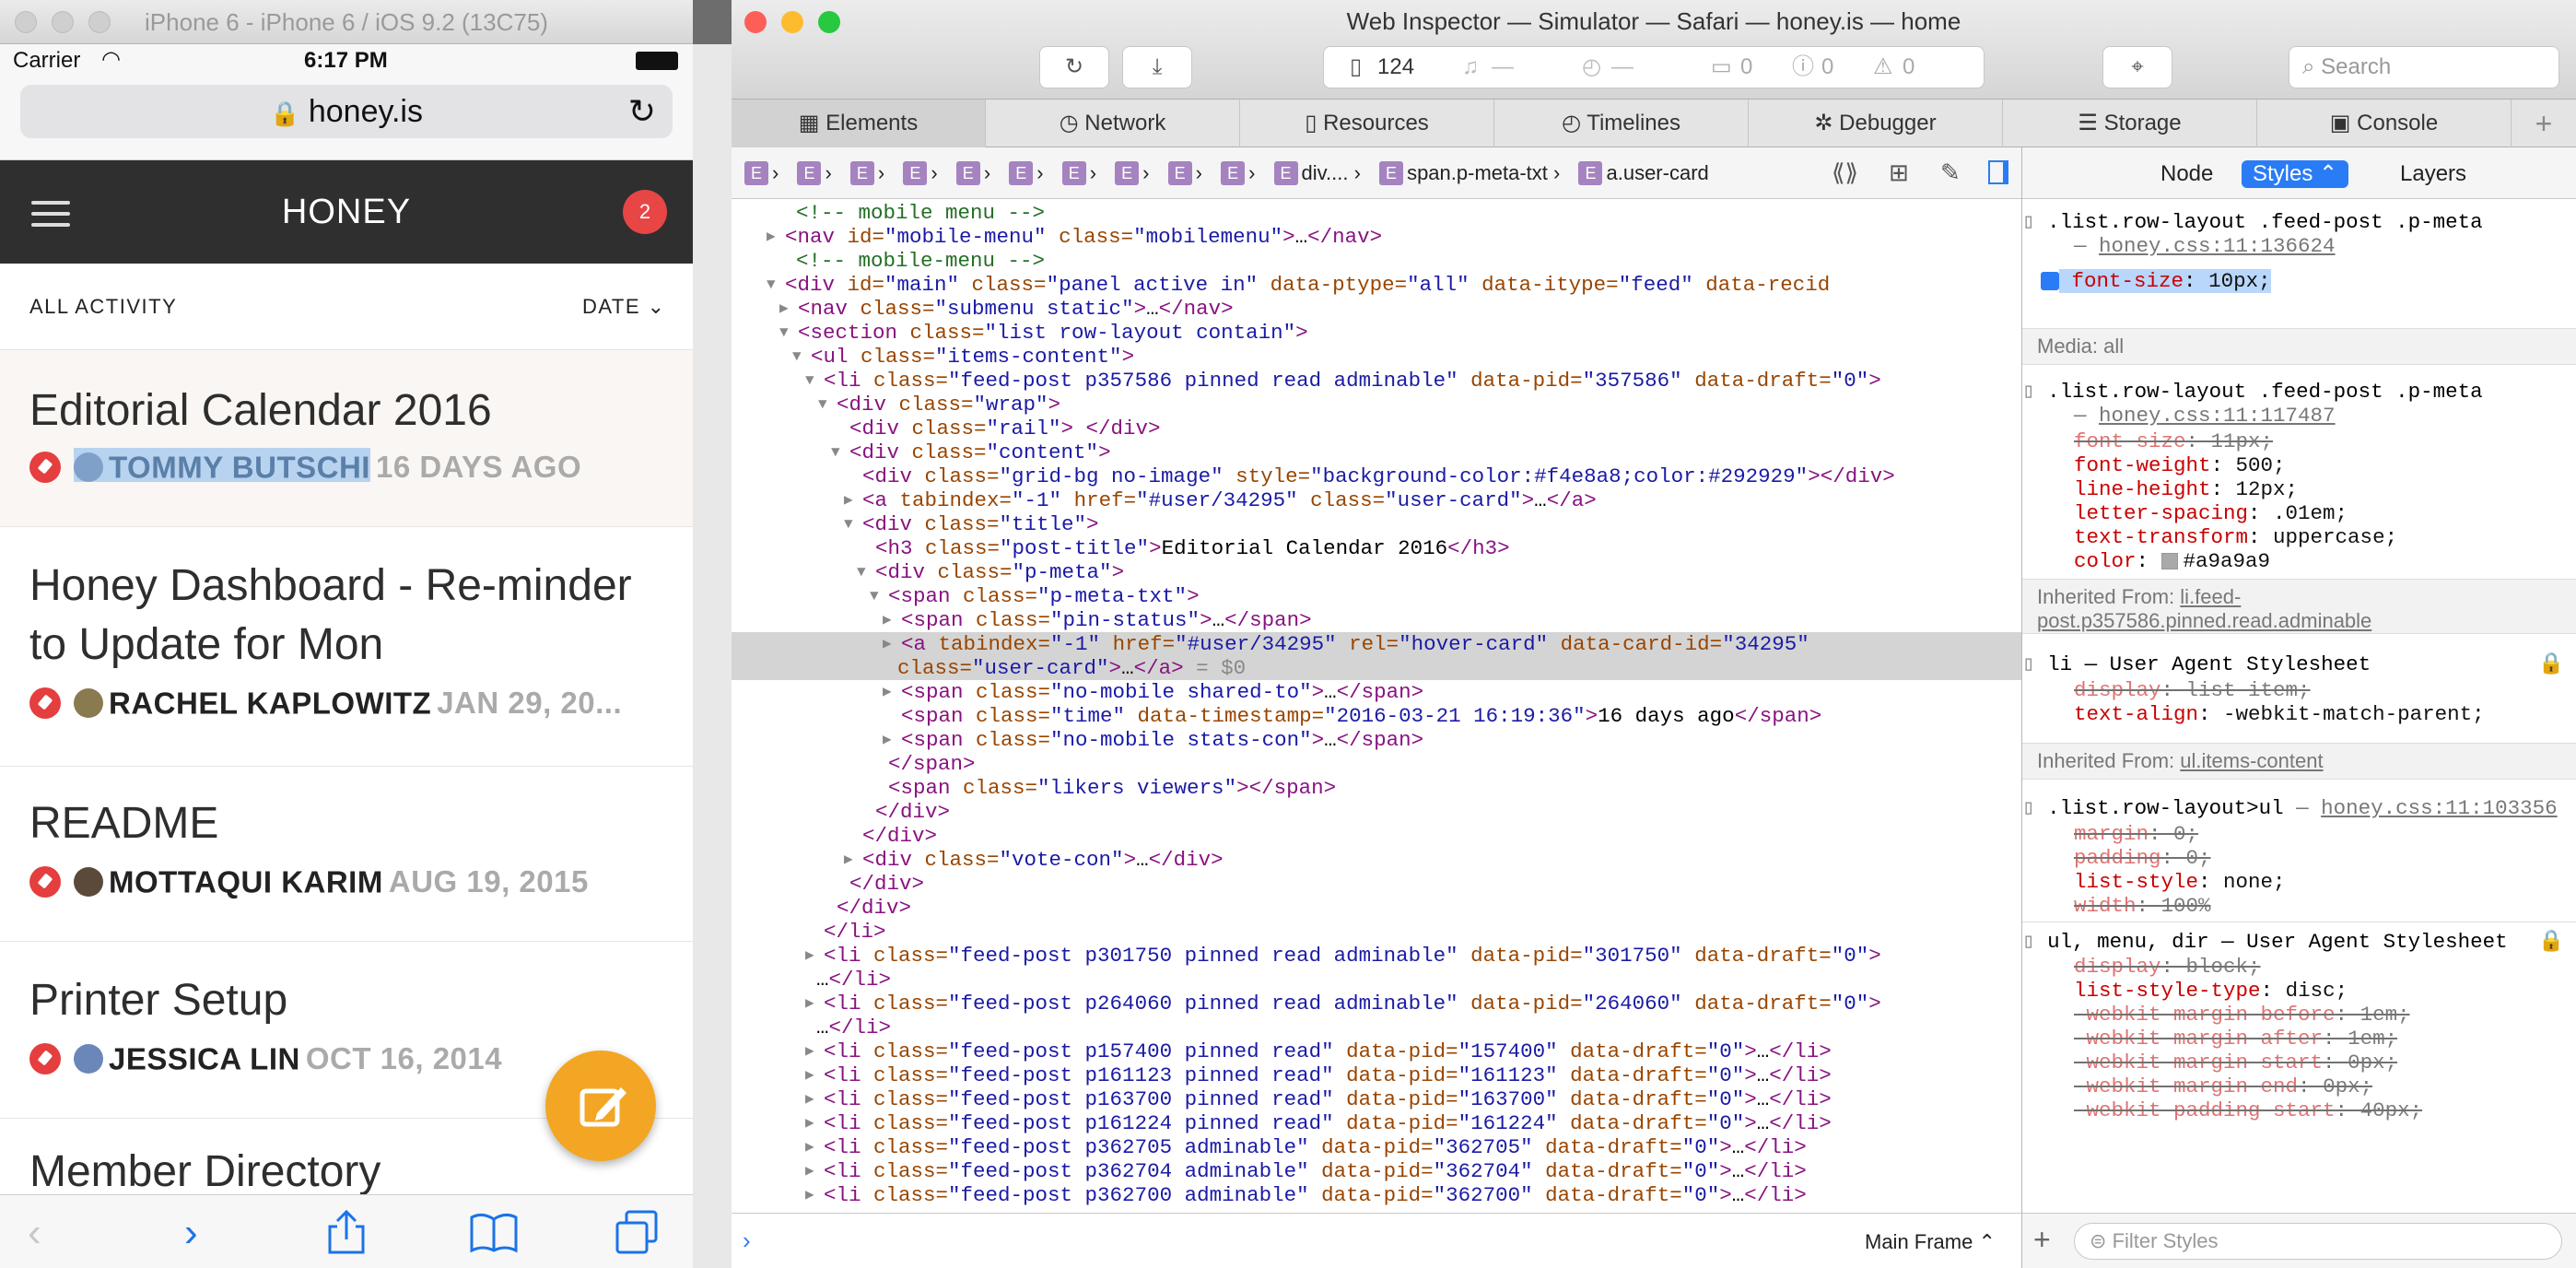  What do you see at coordinates (1376, 428) in the screenshot?
I see `dom-node: <div class="rail"> </div>` at bounding box center [1376, 428].